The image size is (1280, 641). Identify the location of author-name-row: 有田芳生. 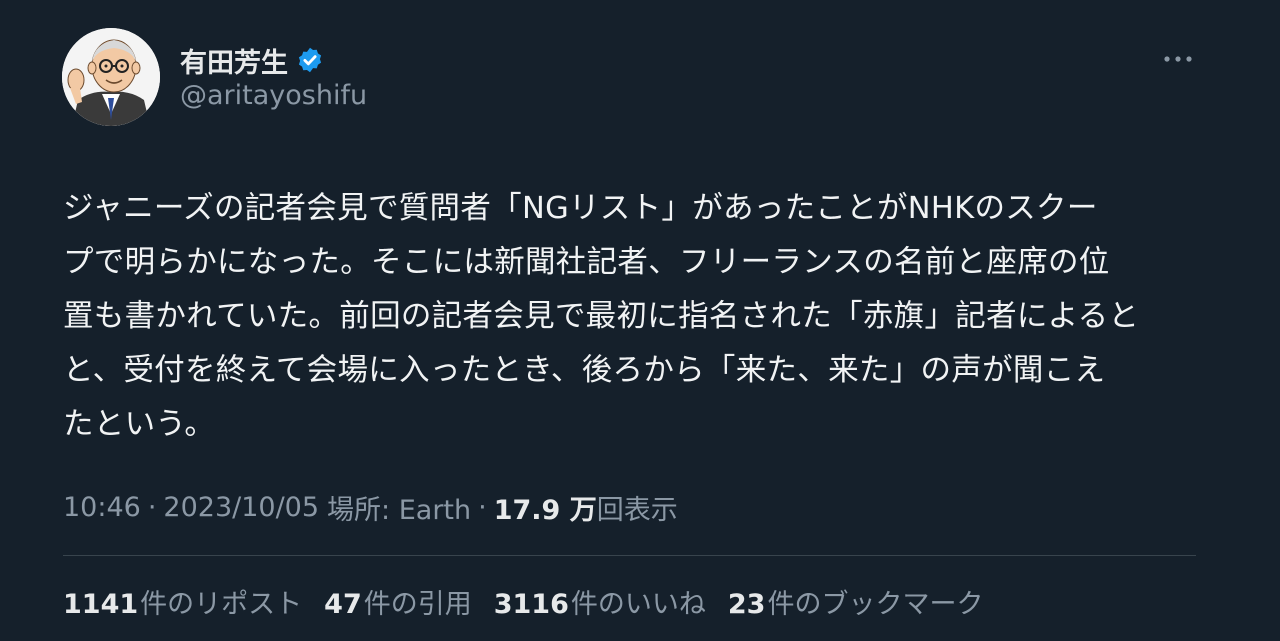
(252, 60).